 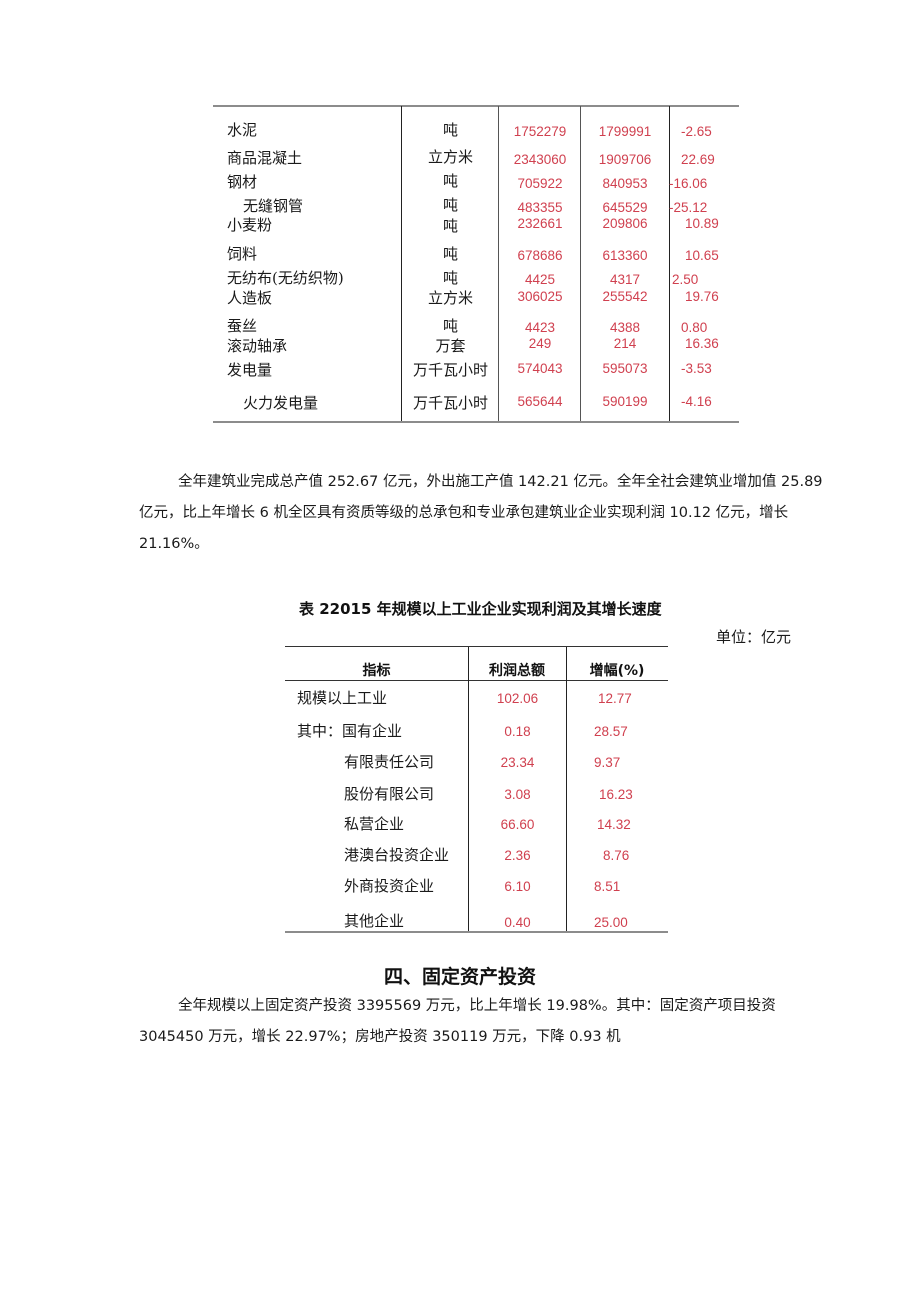 What do you see at coordinates (669, 263) in the screenshot?
I see `table1-col-divider` at bounding box center [669, 263].